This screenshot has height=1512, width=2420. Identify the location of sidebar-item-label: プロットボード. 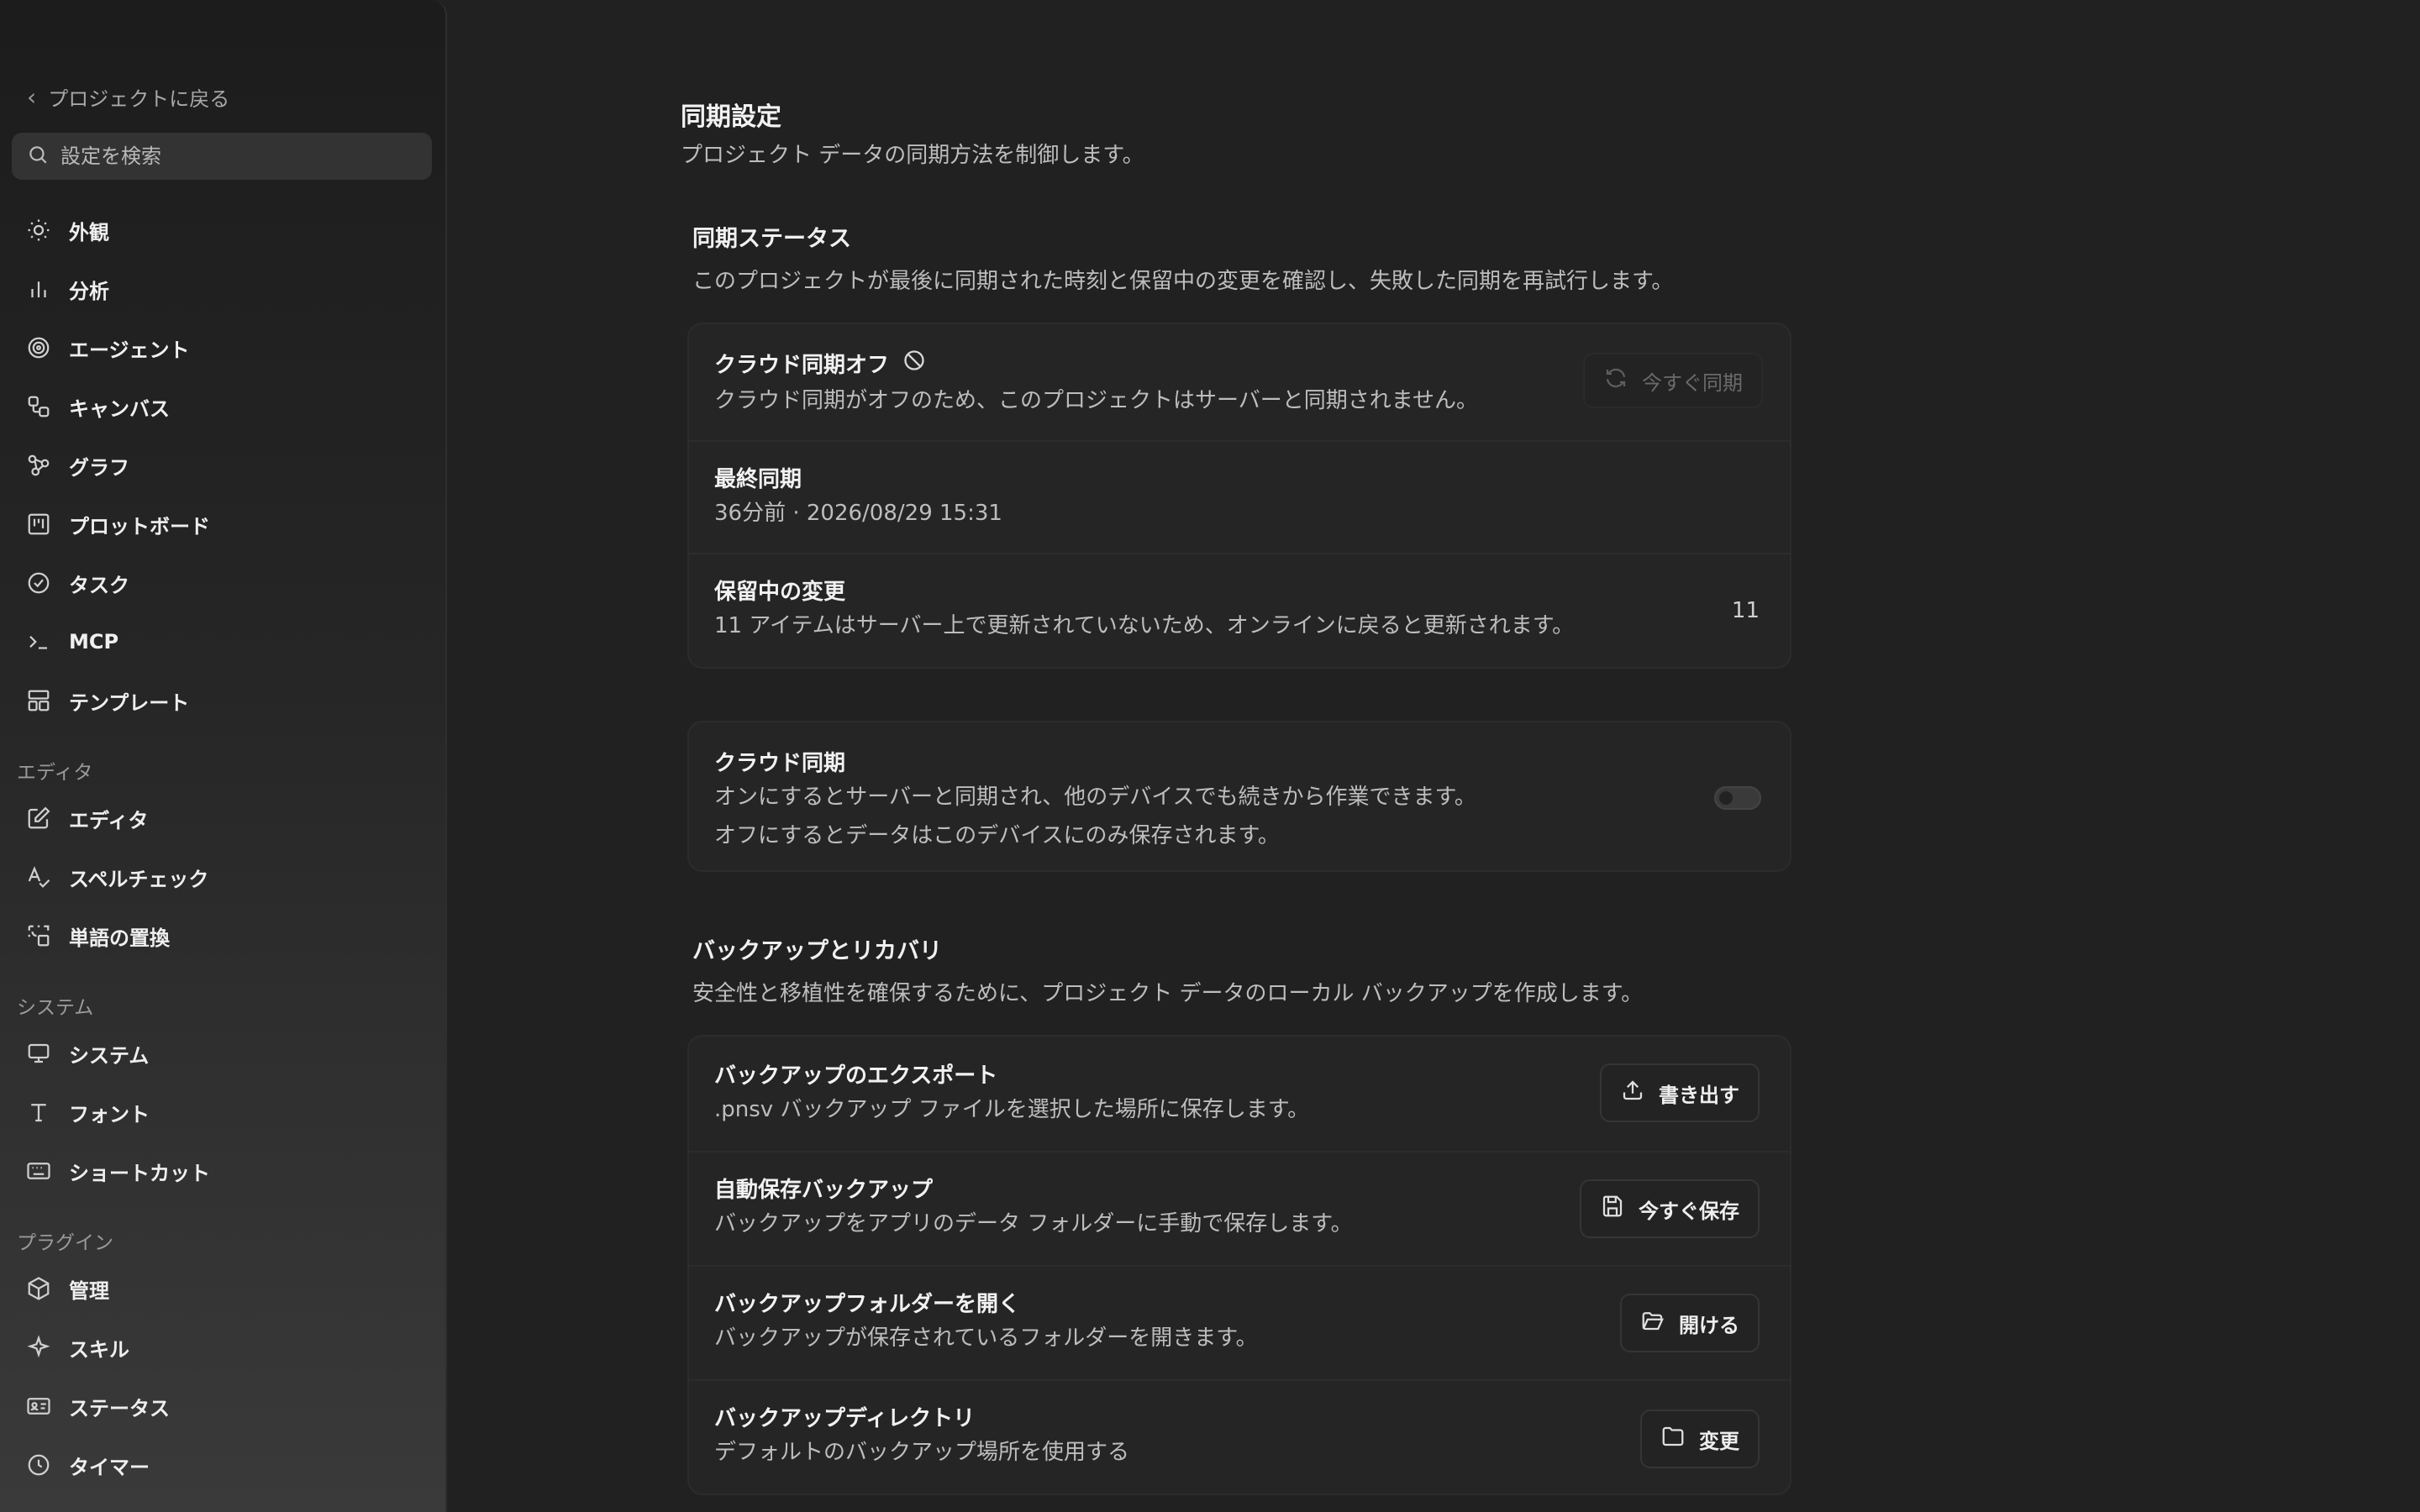
(139, 526).